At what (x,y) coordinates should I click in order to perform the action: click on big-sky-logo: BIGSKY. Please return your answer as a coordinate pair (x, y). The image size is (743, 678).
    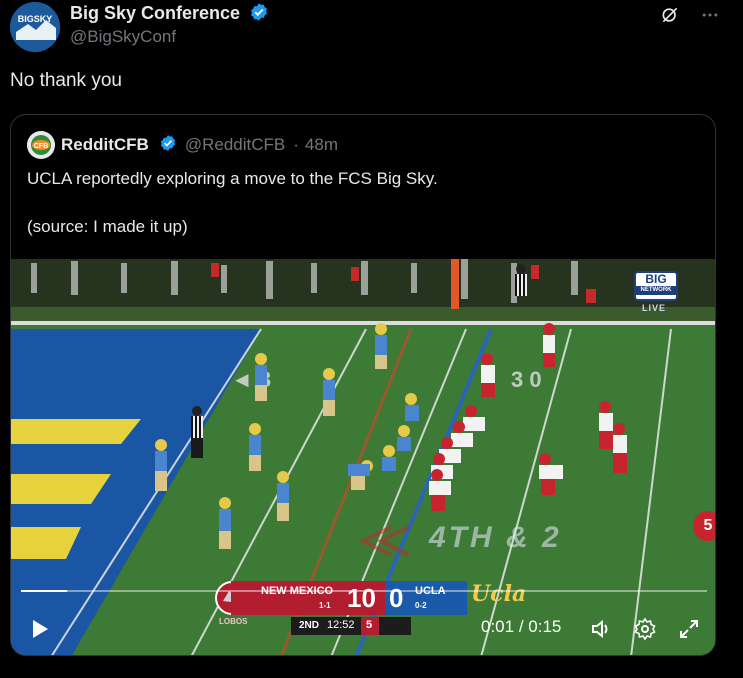
    Looking at the image, I should click on (35, 27).